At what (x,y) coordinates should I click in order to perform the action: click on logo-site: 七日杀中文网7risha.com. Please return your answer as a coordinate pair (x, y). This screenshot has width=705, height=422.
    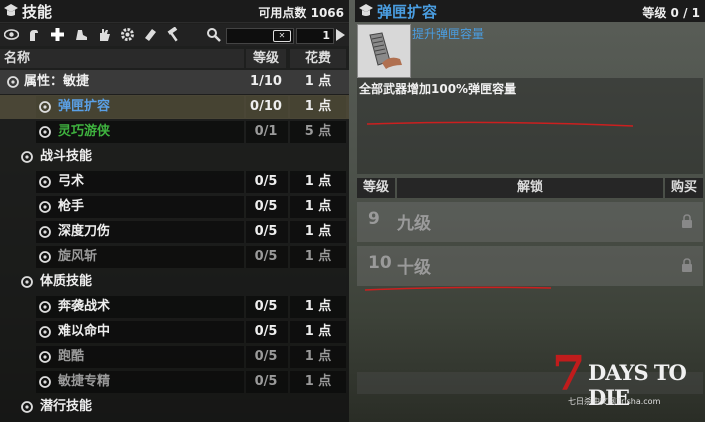
    Looking at the image, I should click on (614, 401).